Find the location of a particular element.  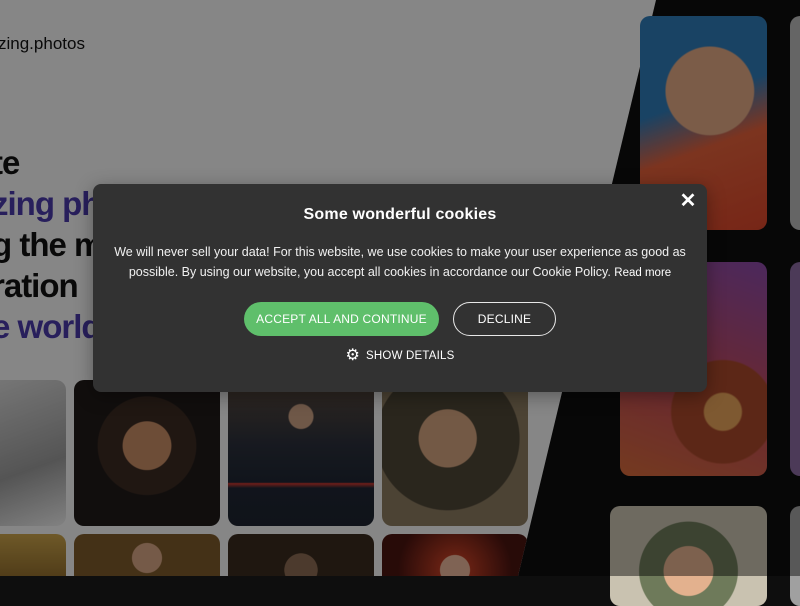

show-details-label: SHOW DETAILS is located at coordinates (410, 356).